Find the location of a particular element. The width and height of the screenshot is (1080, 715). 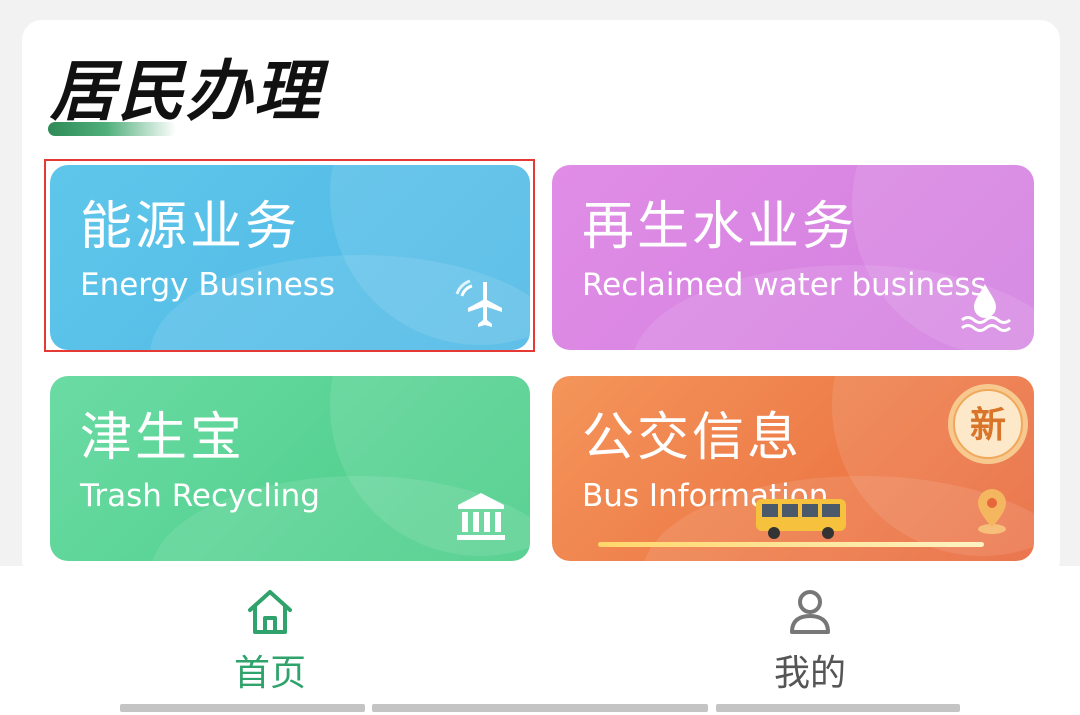

energy-business-card: 能源业务 Energy Business is located at coordinates (290, 257).